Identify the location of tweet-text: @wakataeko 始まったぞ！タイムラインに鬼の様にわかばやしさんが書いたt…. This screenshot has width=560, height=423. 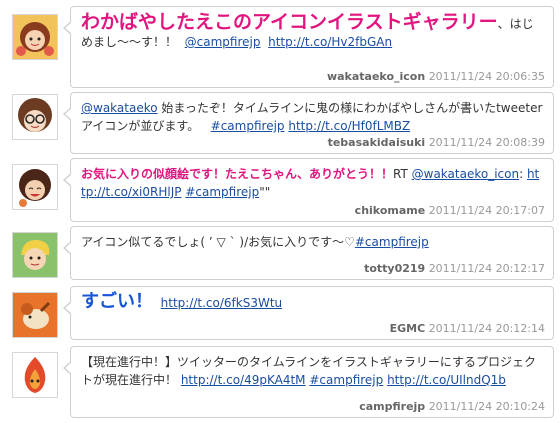
(312, 117).